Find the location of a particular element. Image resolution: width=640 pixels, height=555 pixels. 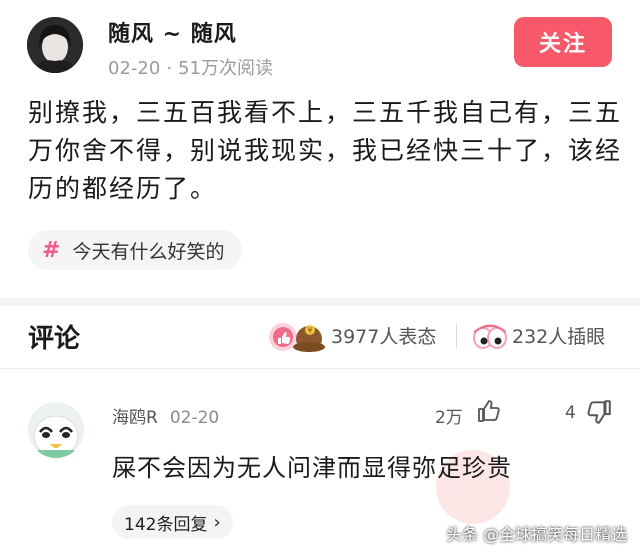

header-separator is located at coordinates (456, 336).